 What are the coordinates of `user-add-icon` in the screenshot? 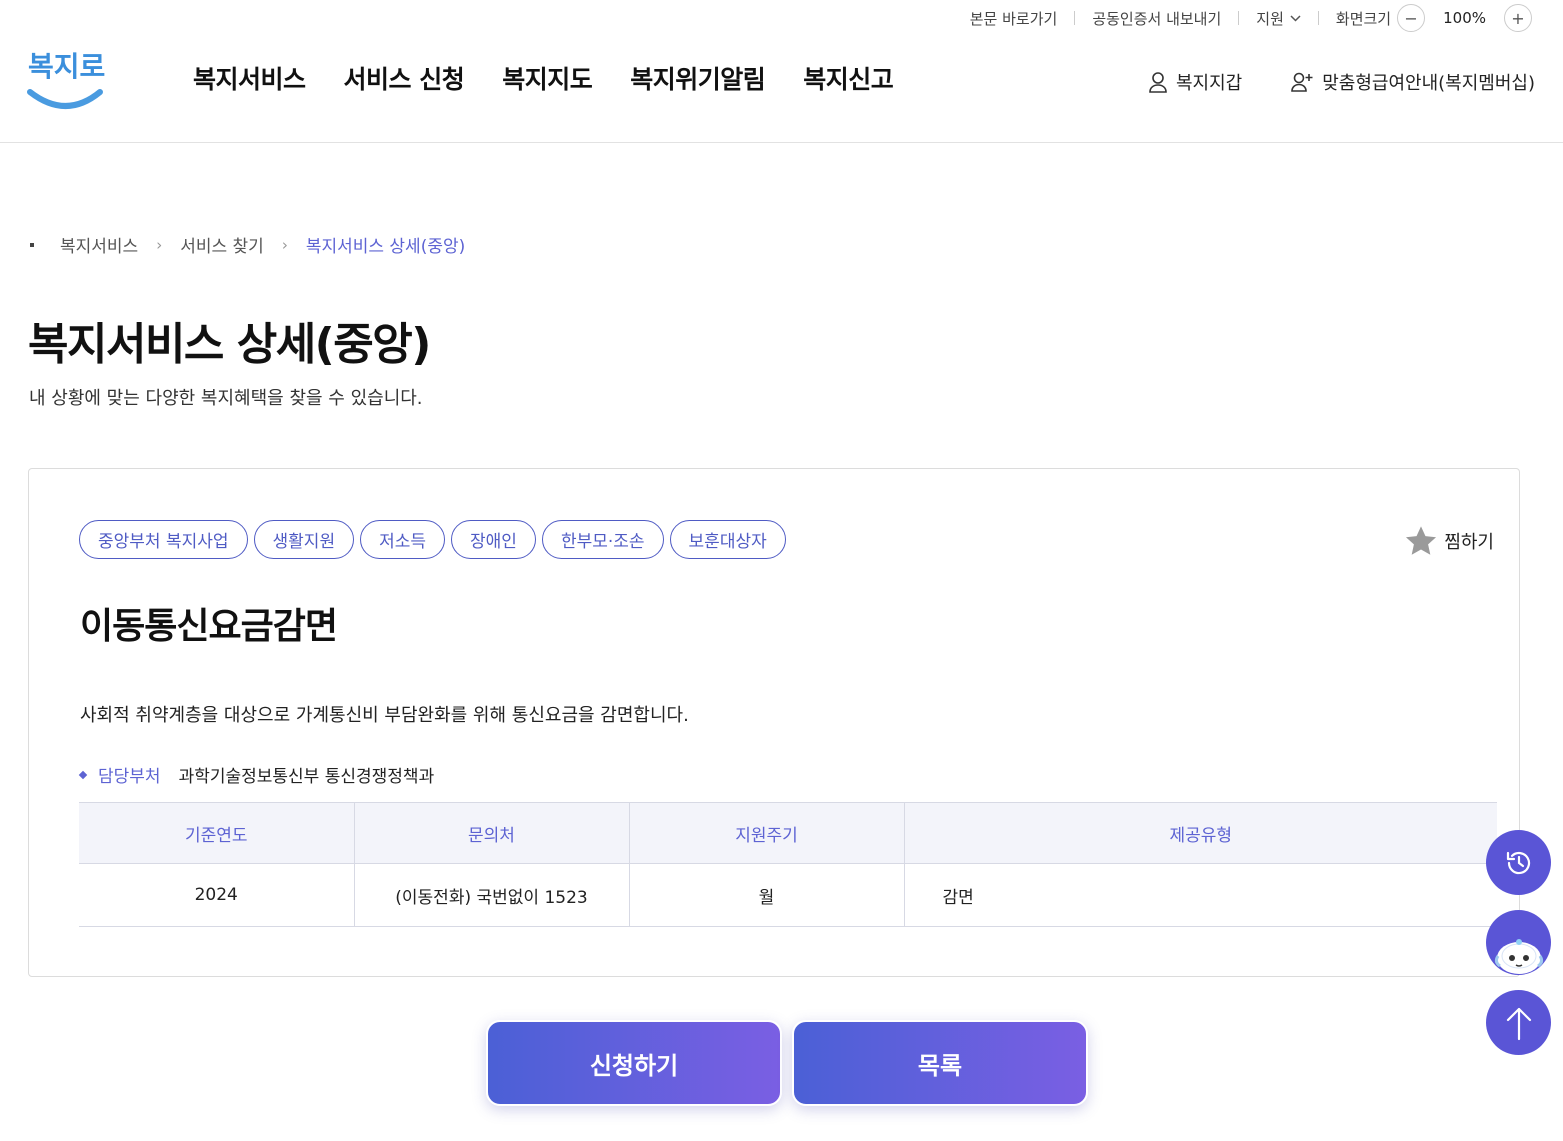 It's located at (1302, 82).